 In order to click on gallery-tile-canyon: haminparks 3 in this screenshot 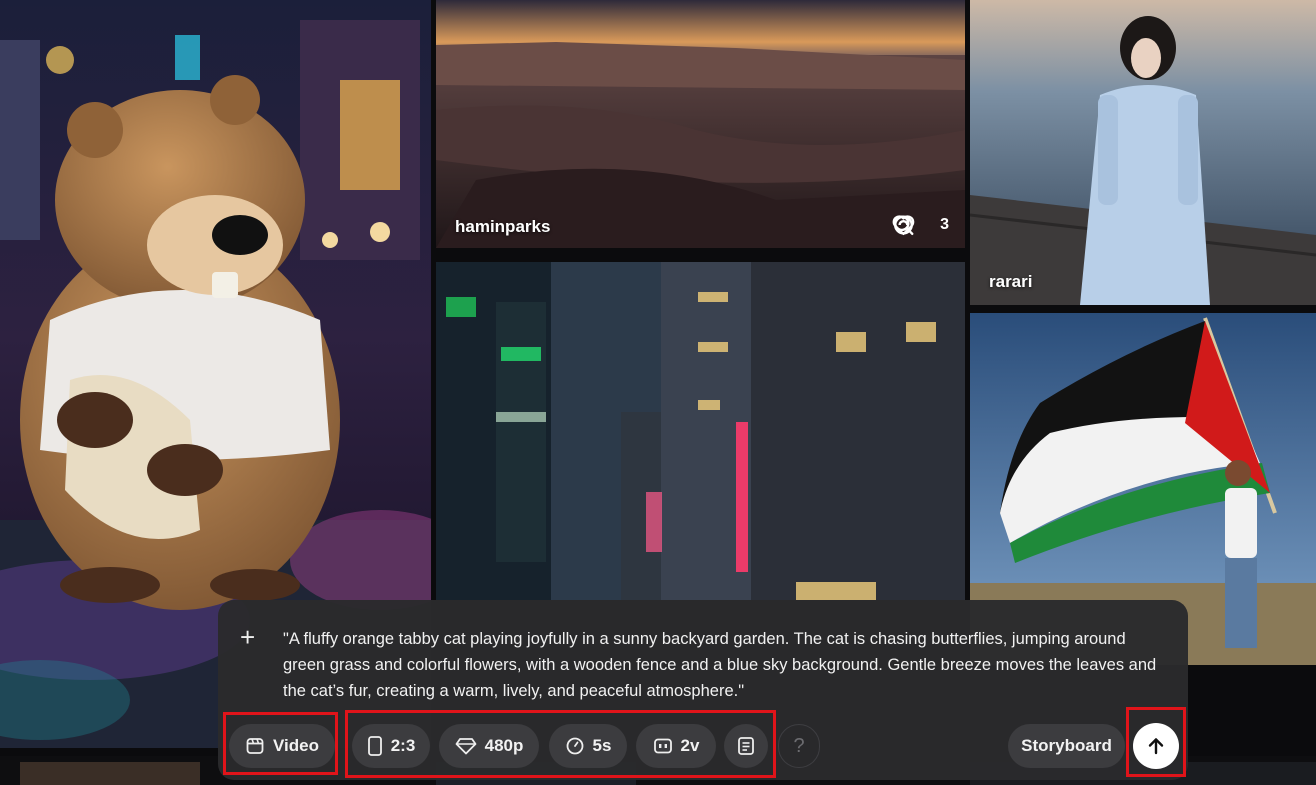, I will do `click(700, 124)`.